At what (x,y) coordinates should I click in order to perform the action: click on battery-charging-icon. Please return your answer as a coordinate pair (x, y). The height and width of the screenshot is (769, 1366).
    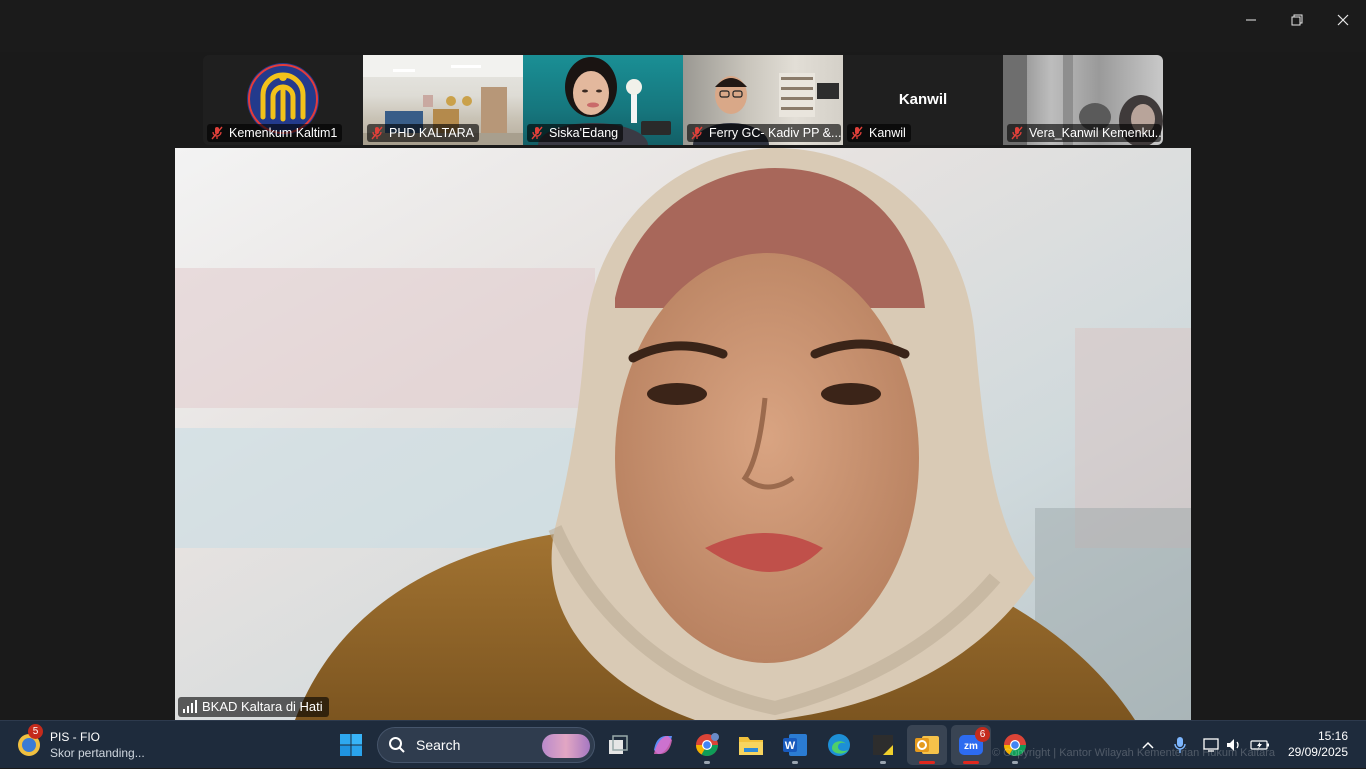
    Looking at the image, I should click on (1259, 745).